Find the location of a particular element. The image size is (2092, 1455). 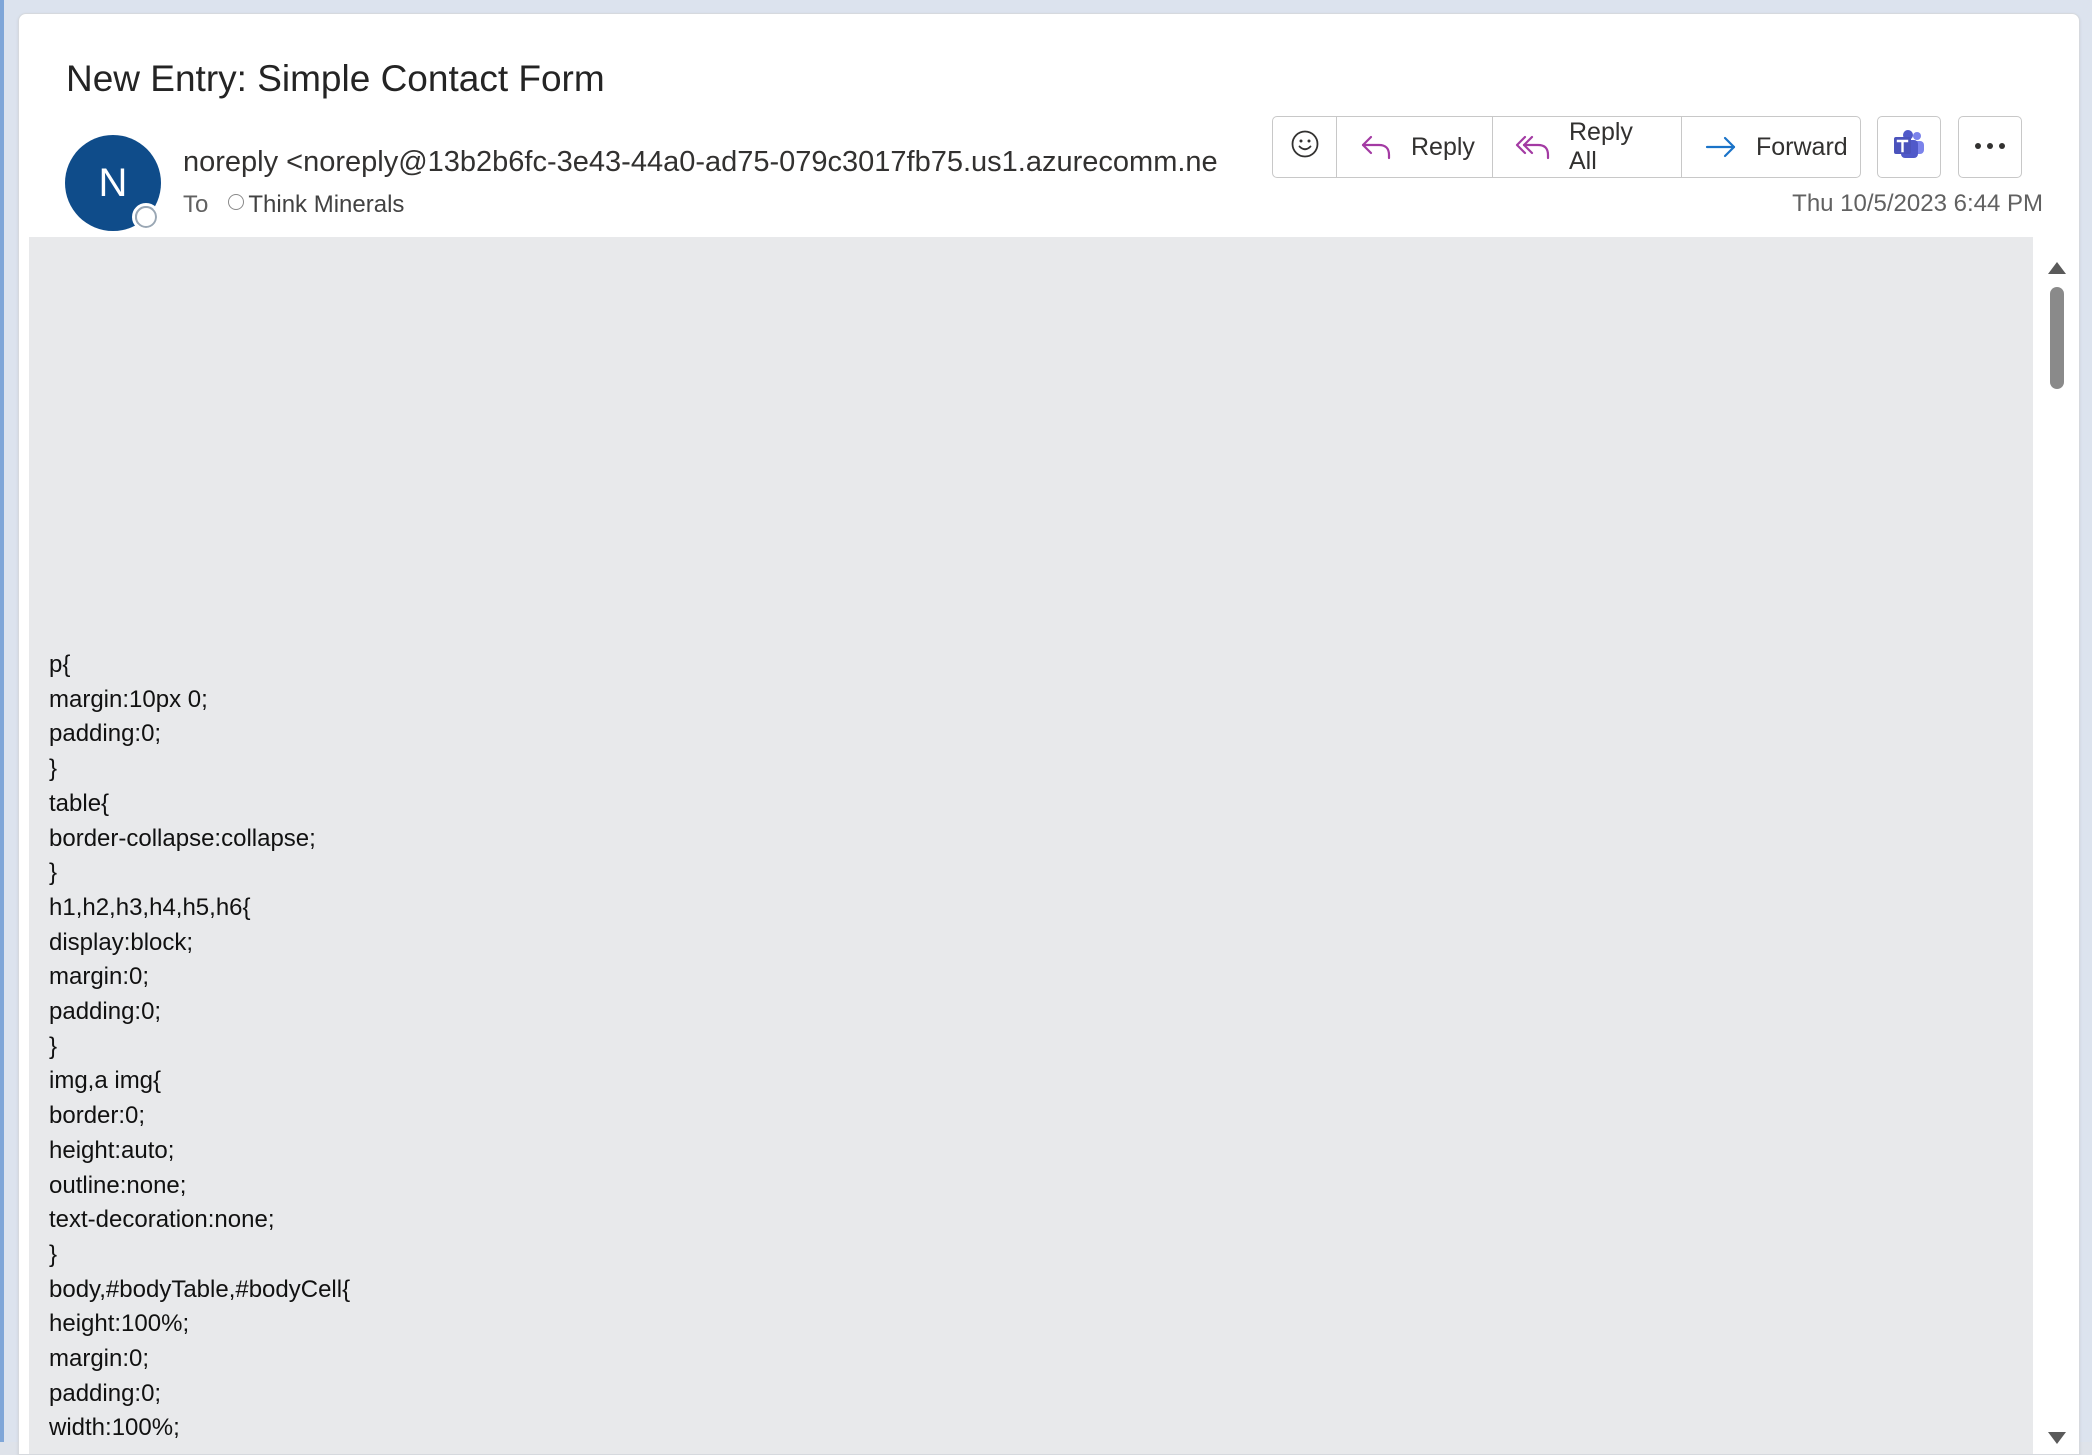

reply-label: Reply is located at coordinates (1443, 146).